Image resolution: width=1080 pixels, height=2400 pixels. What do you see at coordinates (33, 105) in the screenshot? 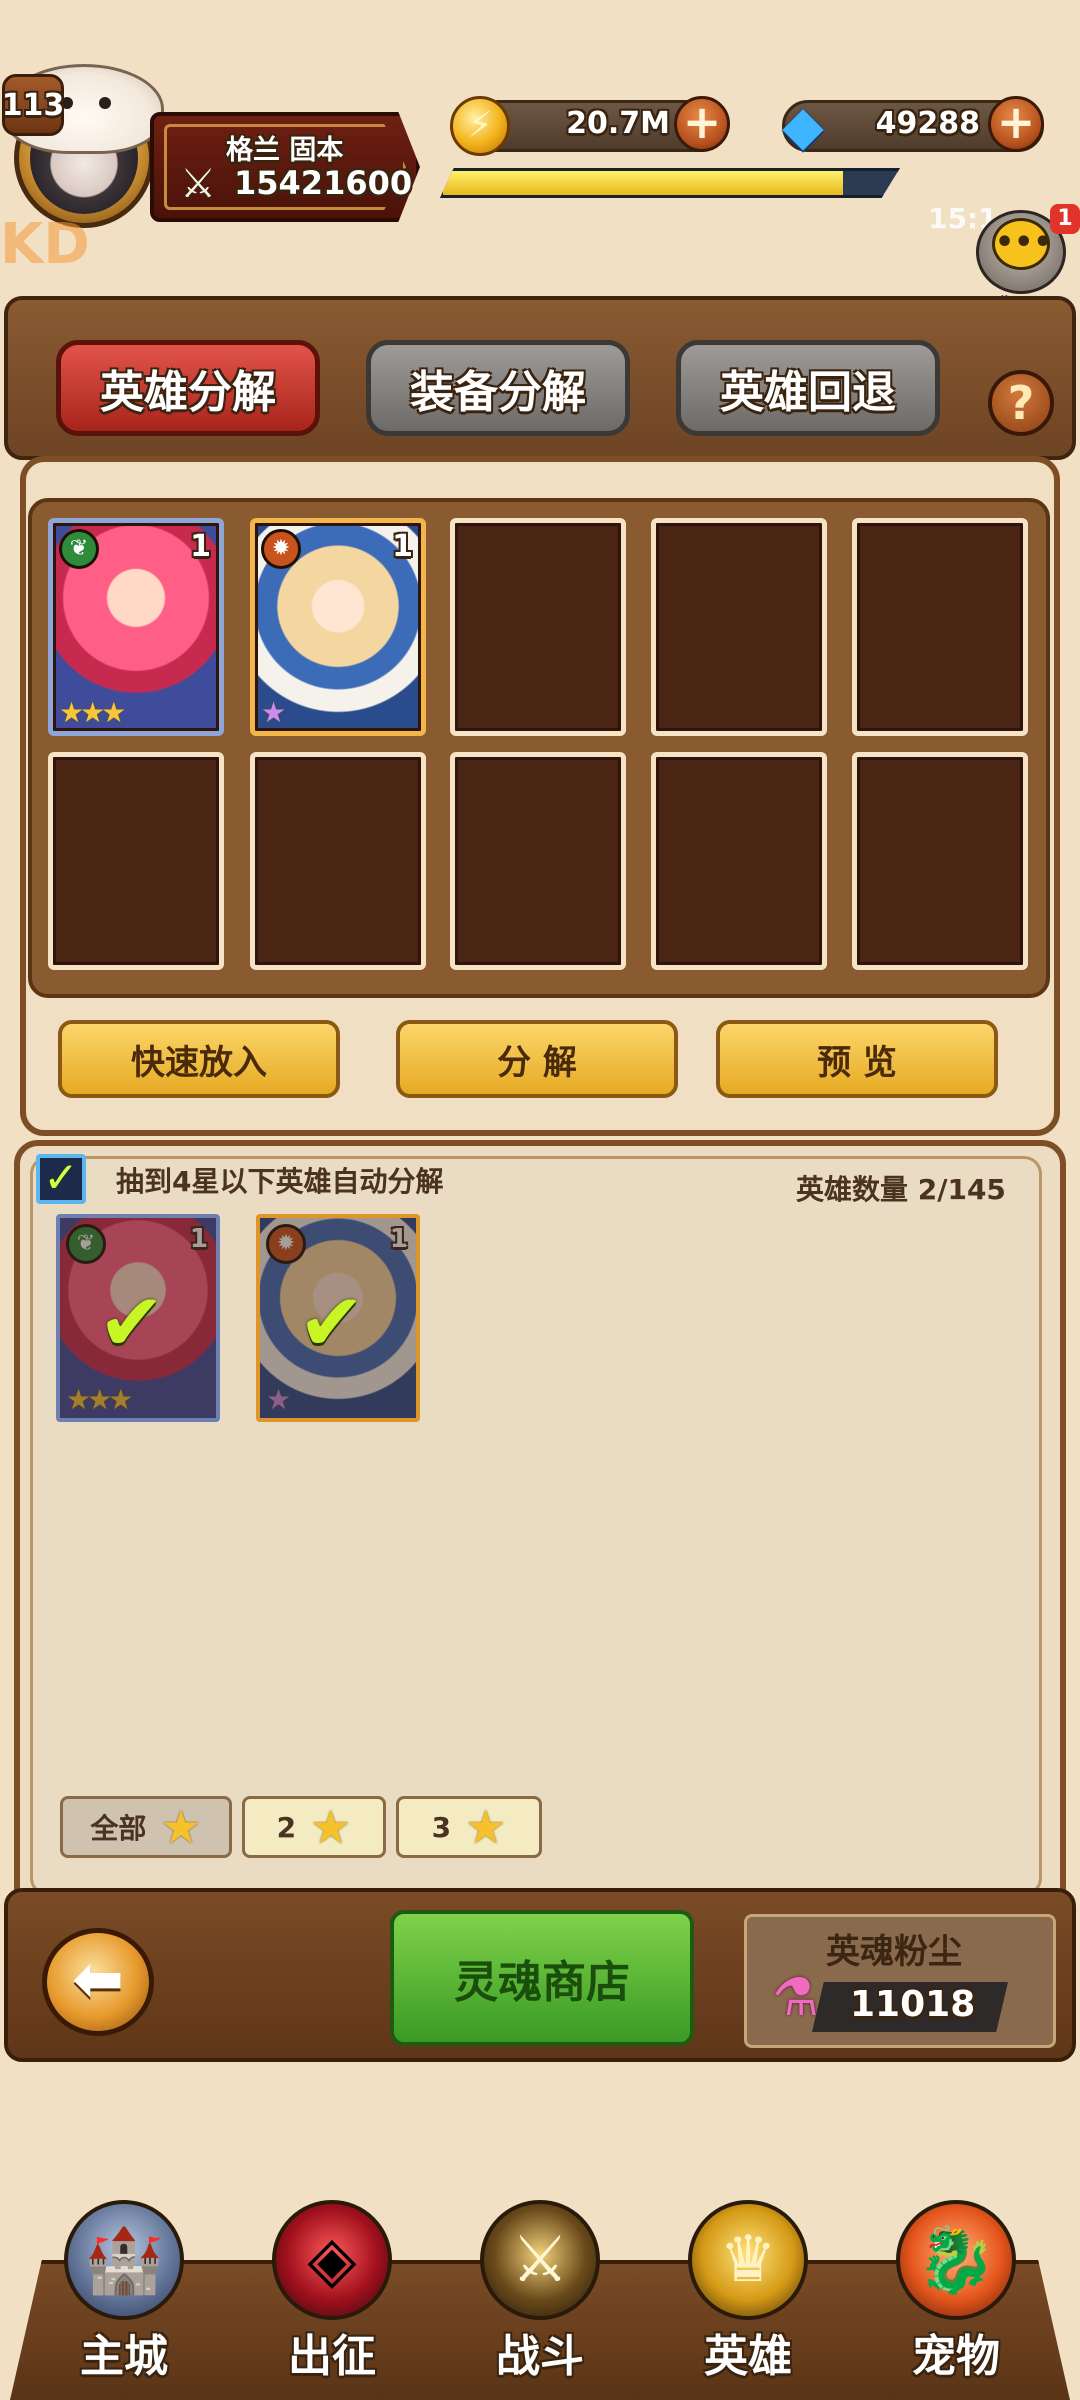
I see `player-level-badge: 113` at bounding box center [33, 105].